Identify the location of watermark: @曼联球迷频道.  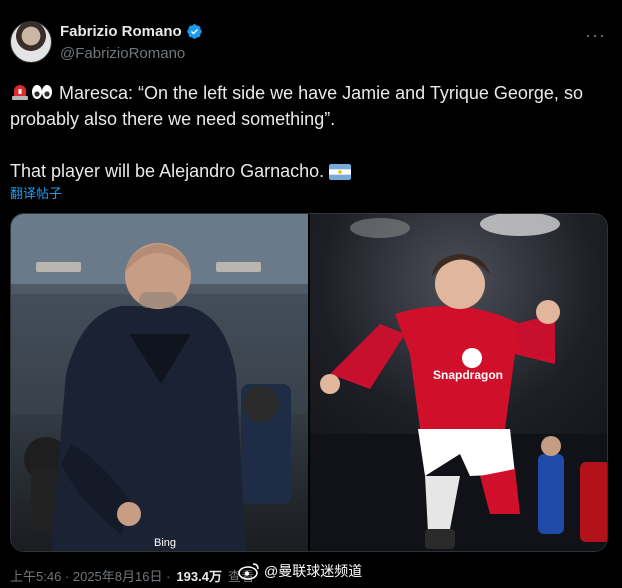
(300, 571).